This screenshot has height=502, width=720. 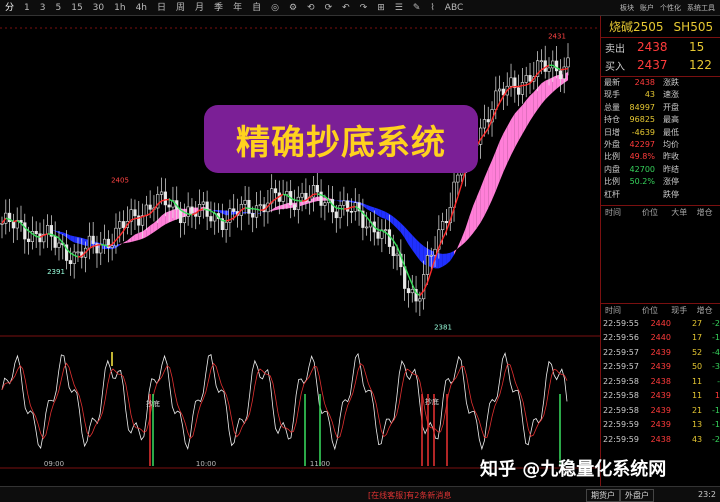 What do you see at coordinates (647, 8) in the screenshot?
I see `menu-item: 账户` at bounding box center [647, 8].